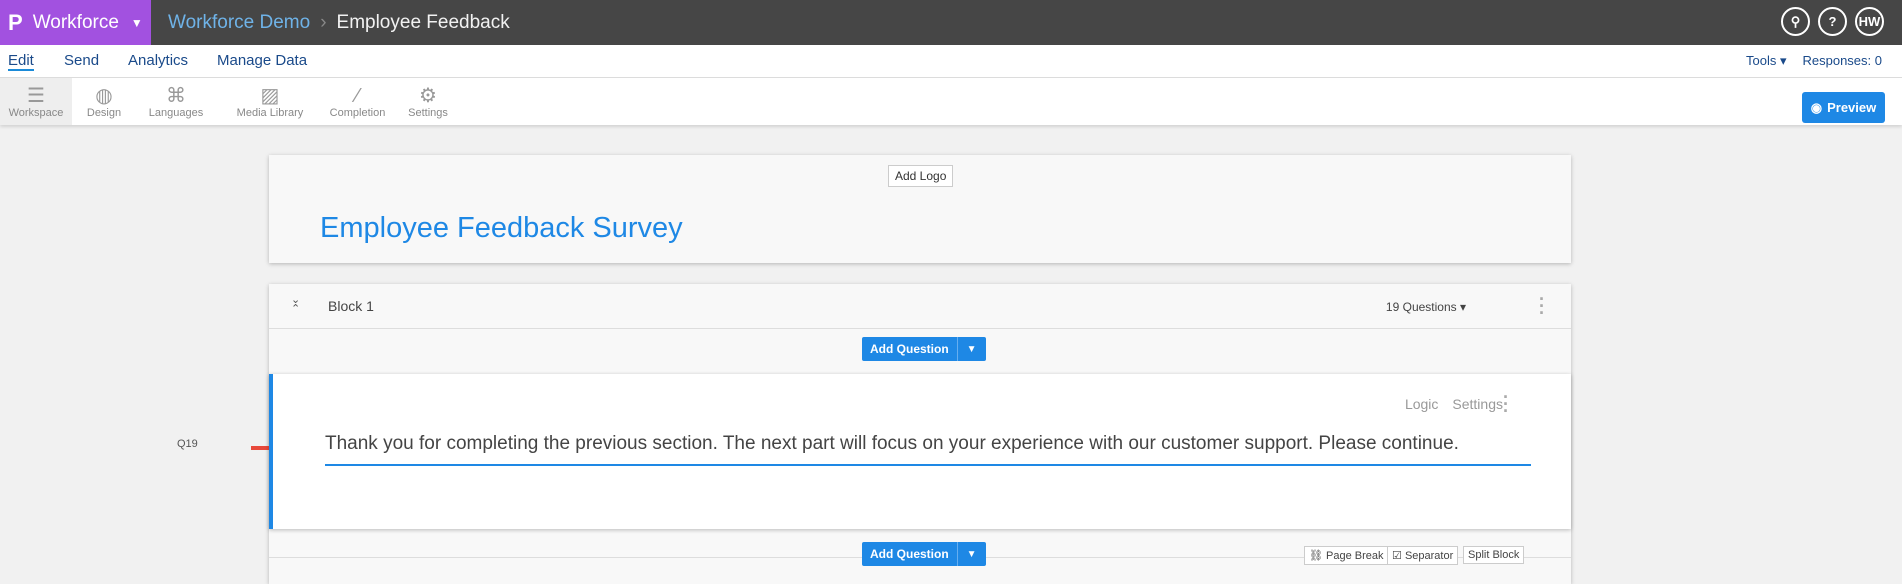 Image resolution: width=1902 pixels, height=584 pixels. I want to click on responses-count: Responses: 0, so click(1843, 61).